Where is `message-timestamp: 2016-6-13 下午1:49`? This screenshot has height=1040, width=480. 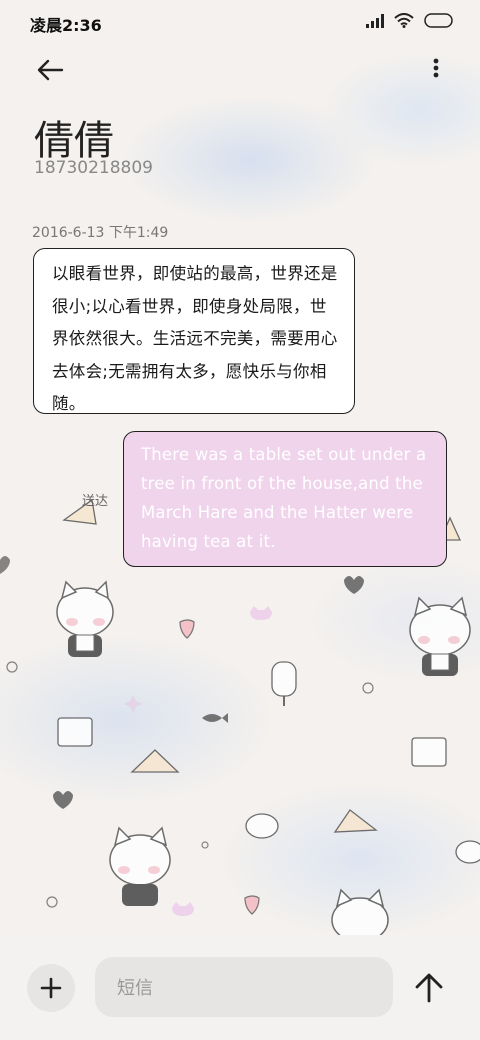
message-timestamp: 2016-6-13 下午1:49 is located at coordinates (100, 233).